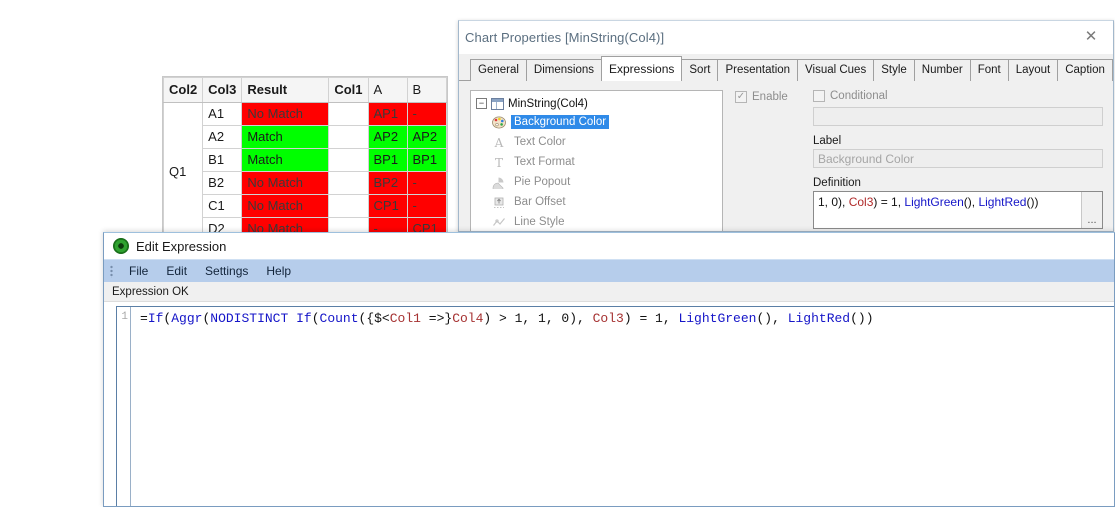 The width and height of the screenshot is (1115, 507). What do you see at coordinates (183, 171) in the screenshot?
I see `dimension-cell-q1: Q1` at bounding box center [183, 171].